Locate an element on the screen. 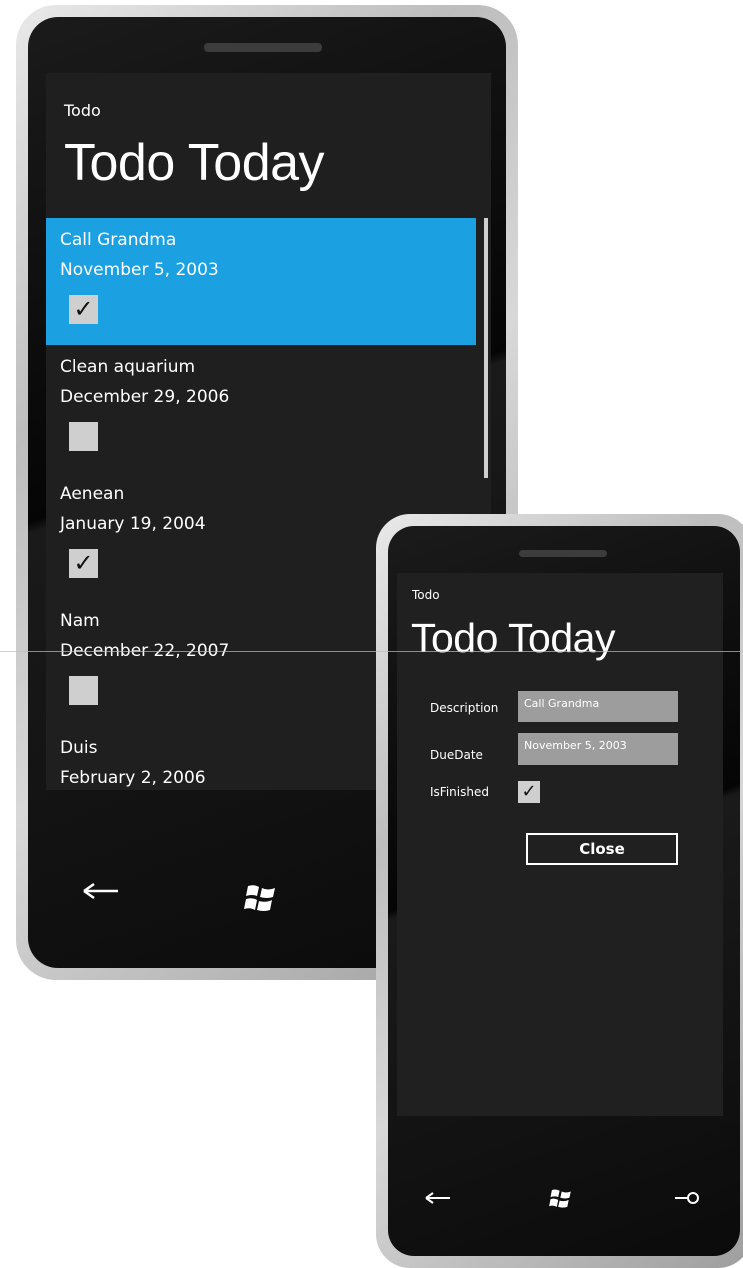 This screenshot has width=743, height=1268. todo-due-date: December 29, 2006 is located at coordinates (145, 397).